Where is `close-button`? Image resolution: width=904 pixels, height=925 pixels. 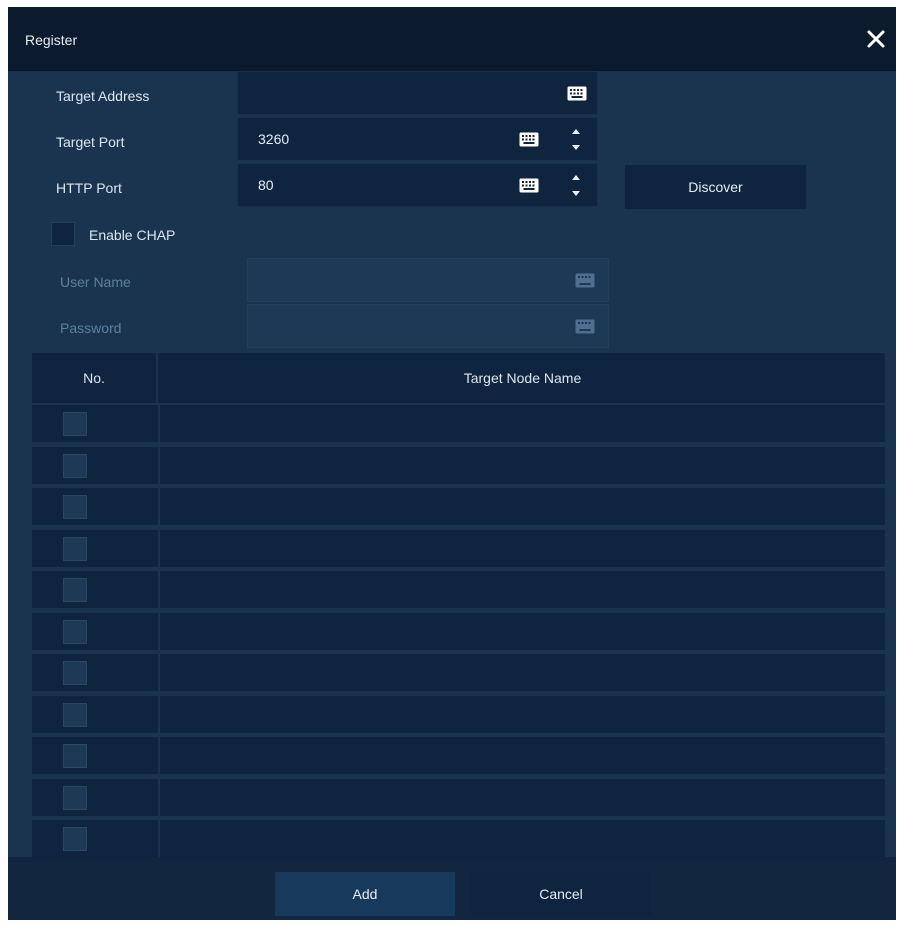 close-button is located at coordinates (876, 39).